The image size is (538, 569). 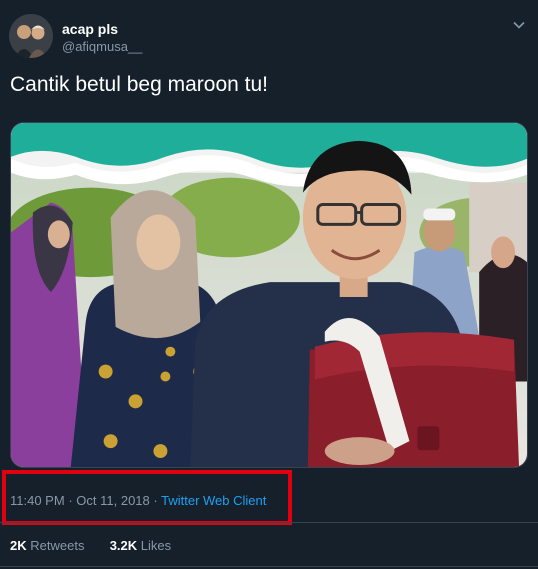 What do you see at coordinates (90, 545) in the screenshot?
I see `tweet-stats: 2K Retweets 3.2K Likes` at bounding box center [90, 545].